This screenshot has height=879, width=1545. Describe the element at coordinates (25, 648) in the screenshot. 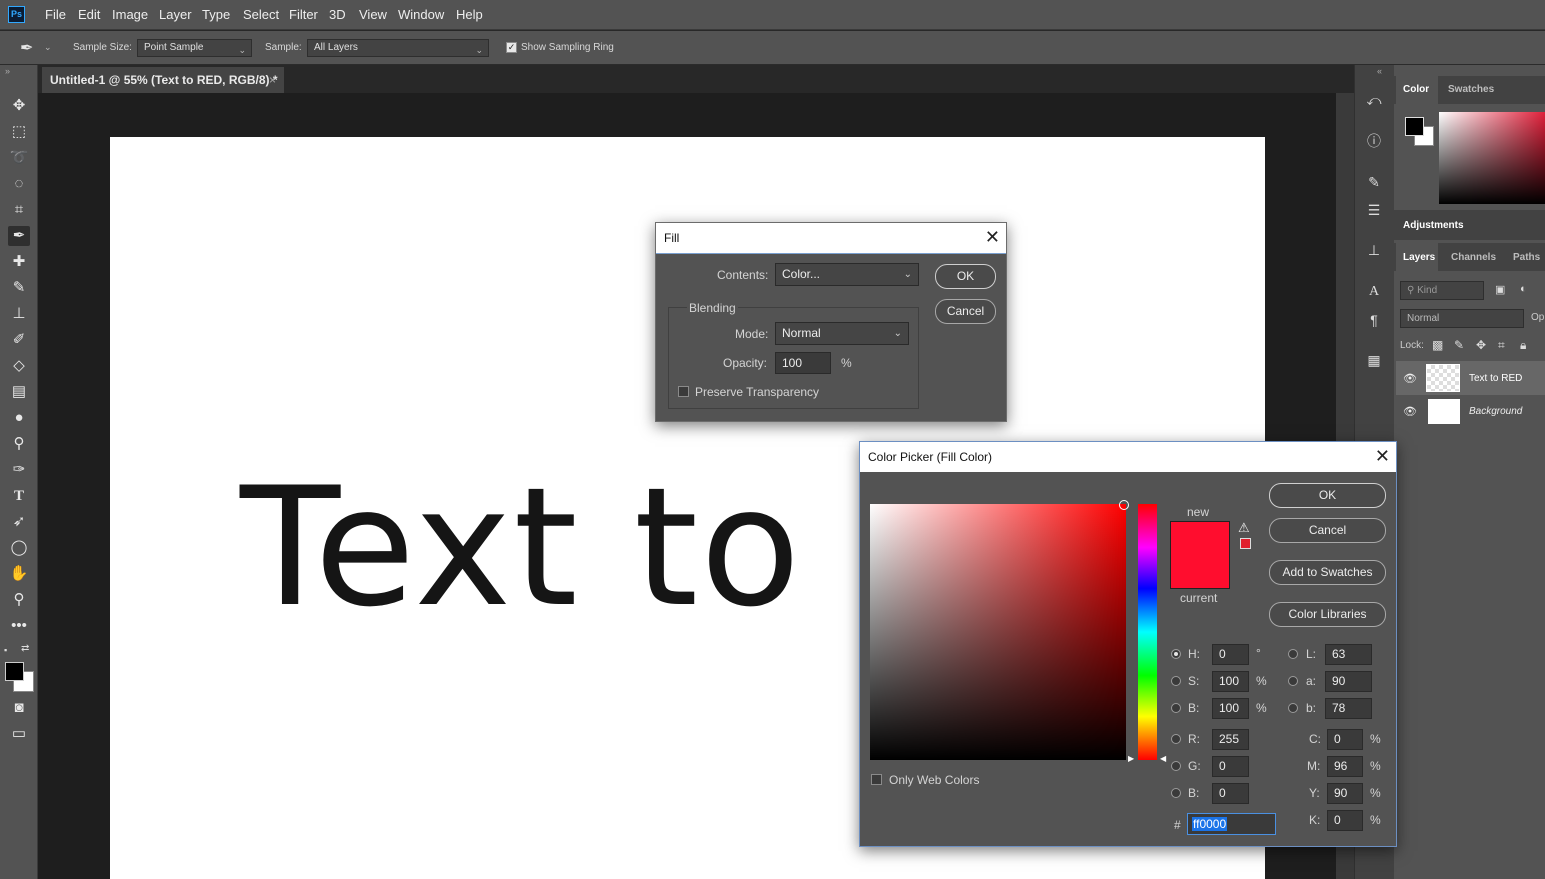

I see `swap-colors-icon: ⇄` at that location.